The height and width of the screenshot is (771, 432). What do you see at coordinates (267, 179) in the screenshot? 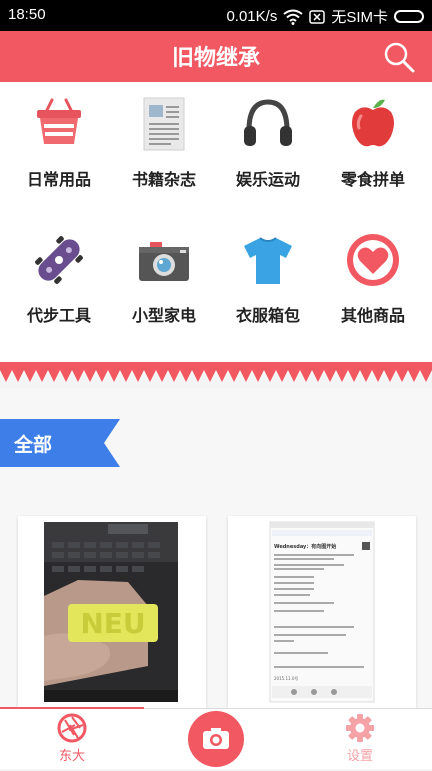
I see `category-label: 娱乐运动` at bounding box center [267, 179].